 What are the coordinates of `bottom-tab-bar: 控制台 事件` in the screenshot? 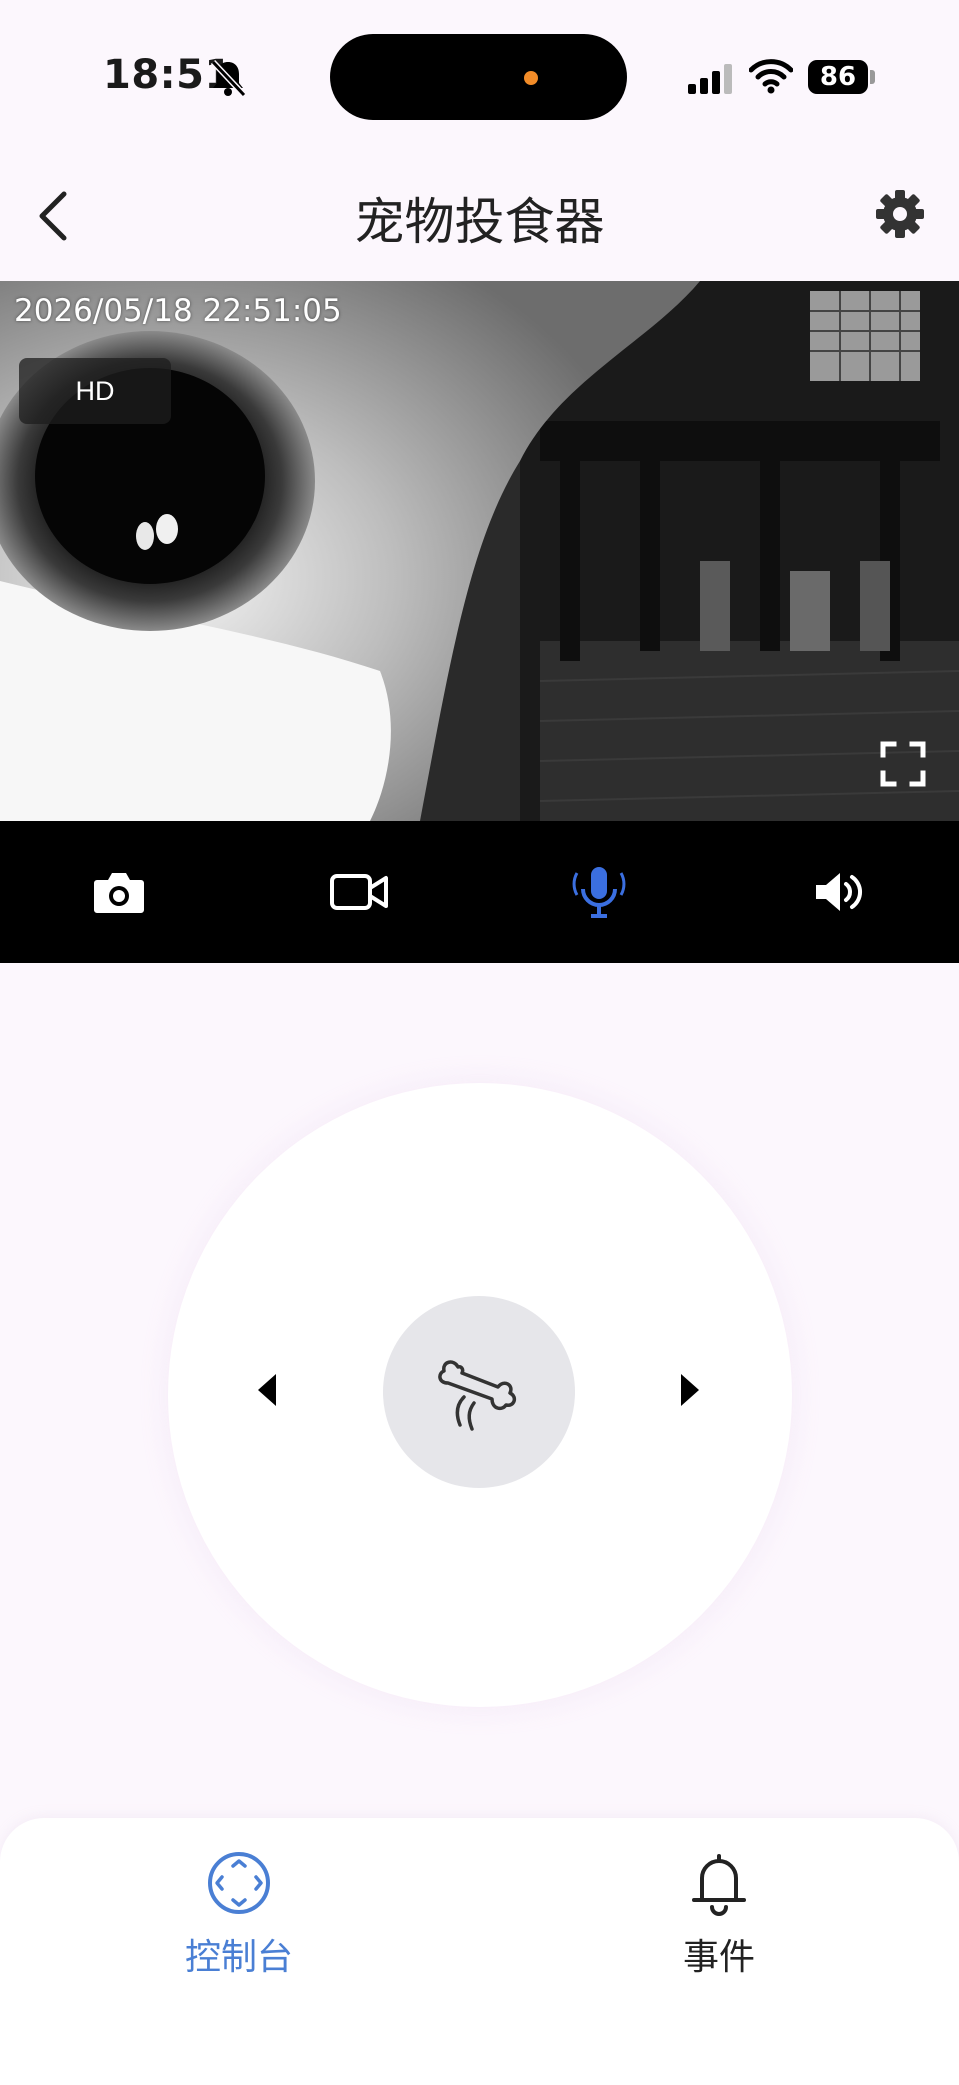 It's located at (479, 1951).